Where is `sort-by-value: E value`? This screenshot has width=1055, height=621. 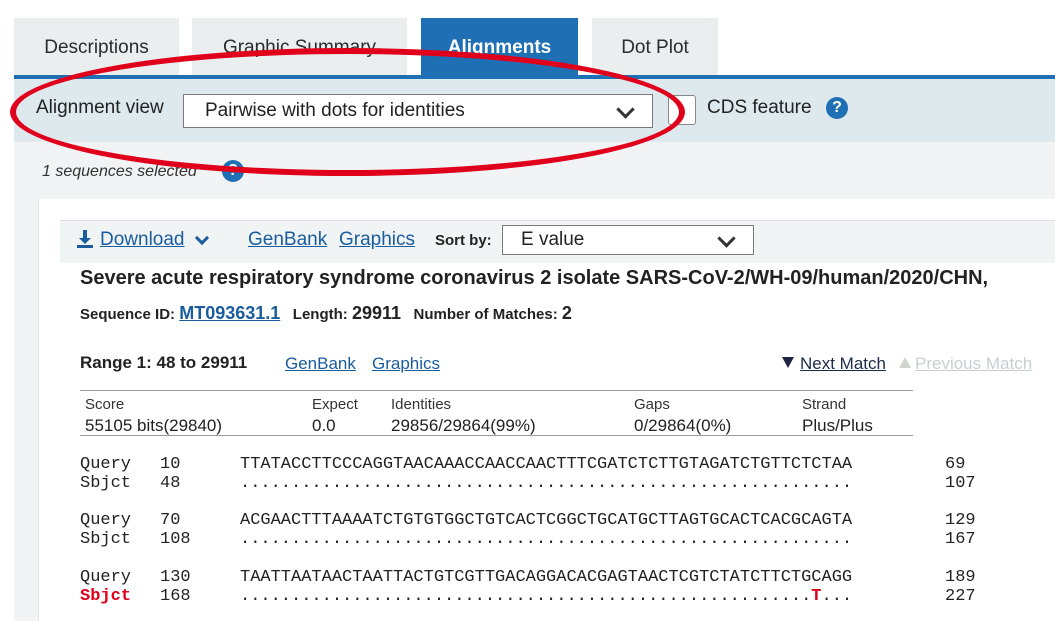
sort-by-value: E value is located at coordinates (553, 239).